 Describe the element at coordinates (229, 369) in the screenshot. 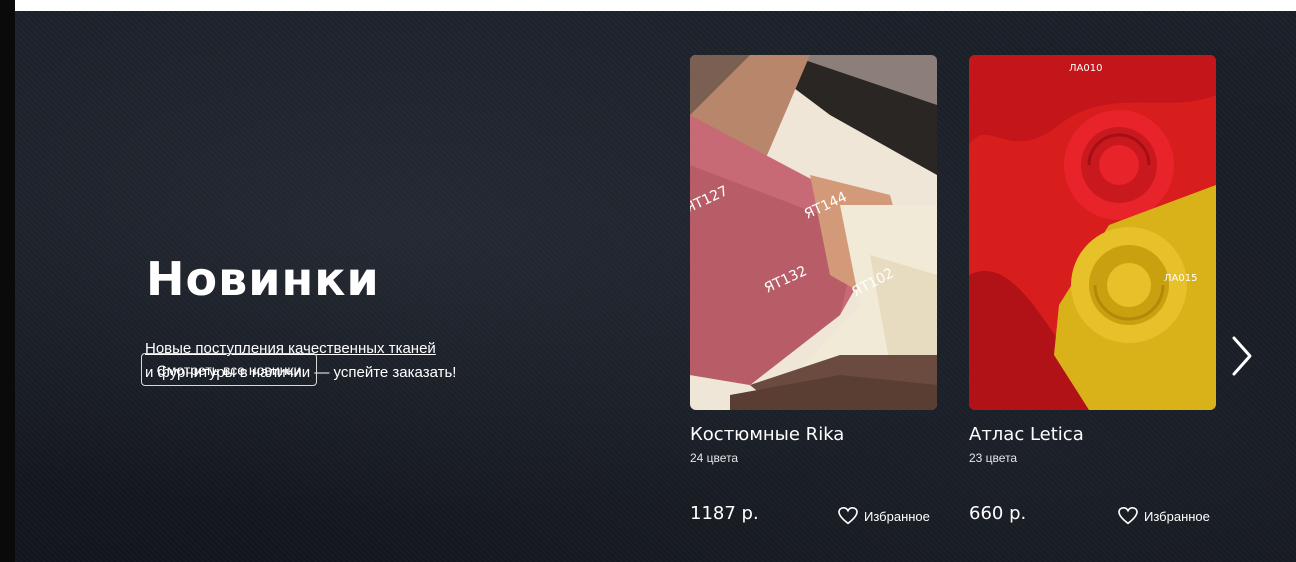

I see `view-all-new-button: Смотреть все новинки` at that location.